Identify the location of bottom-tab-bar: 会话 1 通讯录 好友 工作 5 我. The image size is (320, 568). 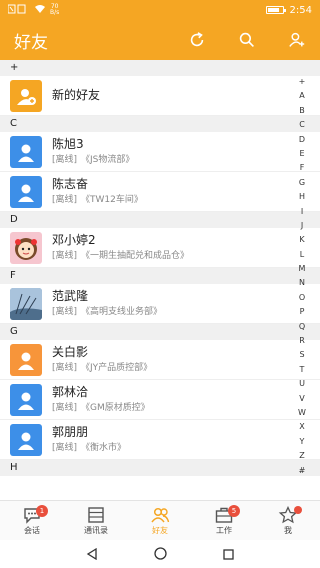
(160, 520).